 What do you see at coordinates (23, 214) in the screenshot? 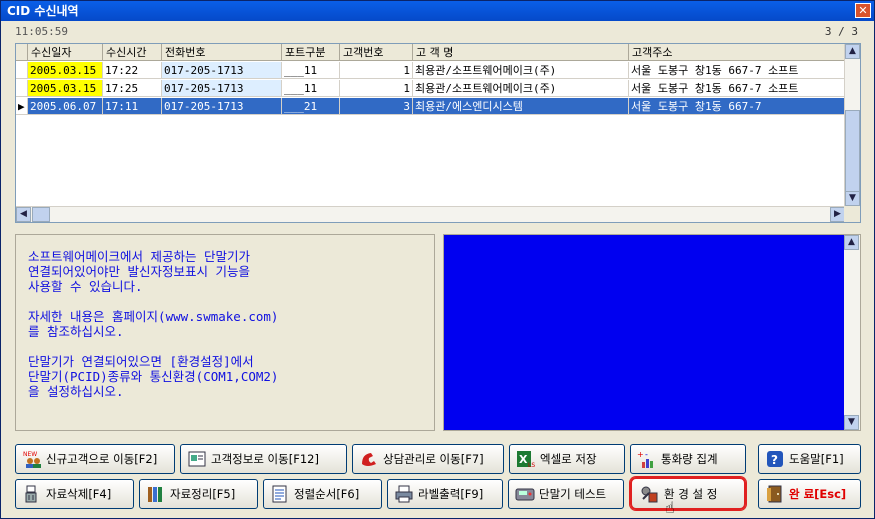
I see `scroll-left-icon: ◀` at bounding box center [23, 214].